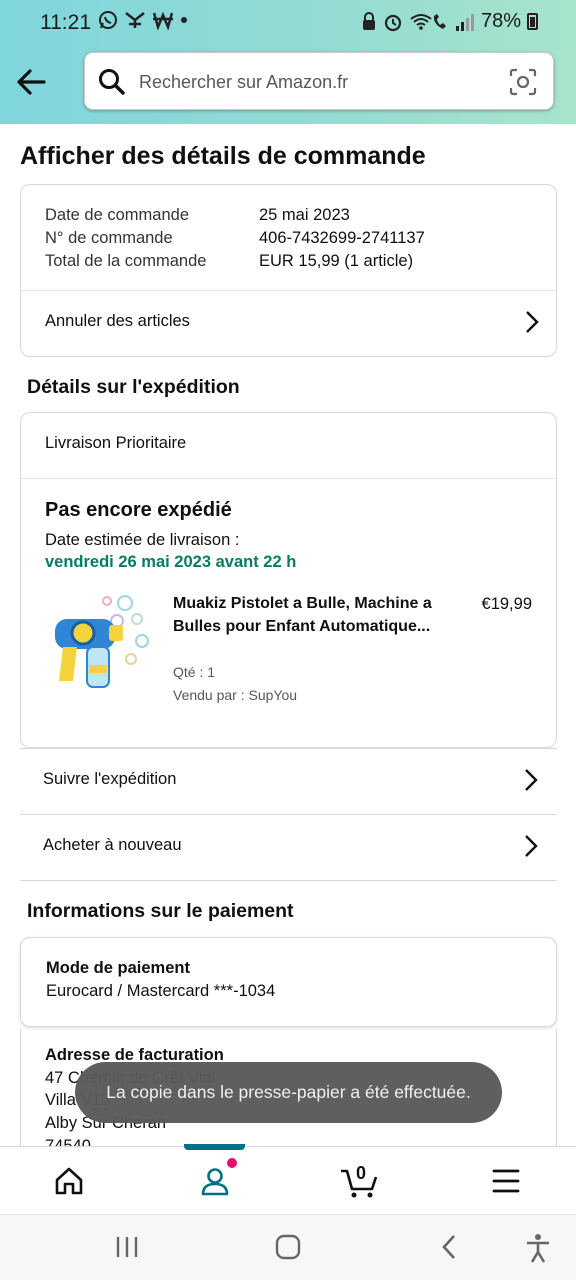  I want to click on product-quantity: Qté : 1, so click(194, 672).